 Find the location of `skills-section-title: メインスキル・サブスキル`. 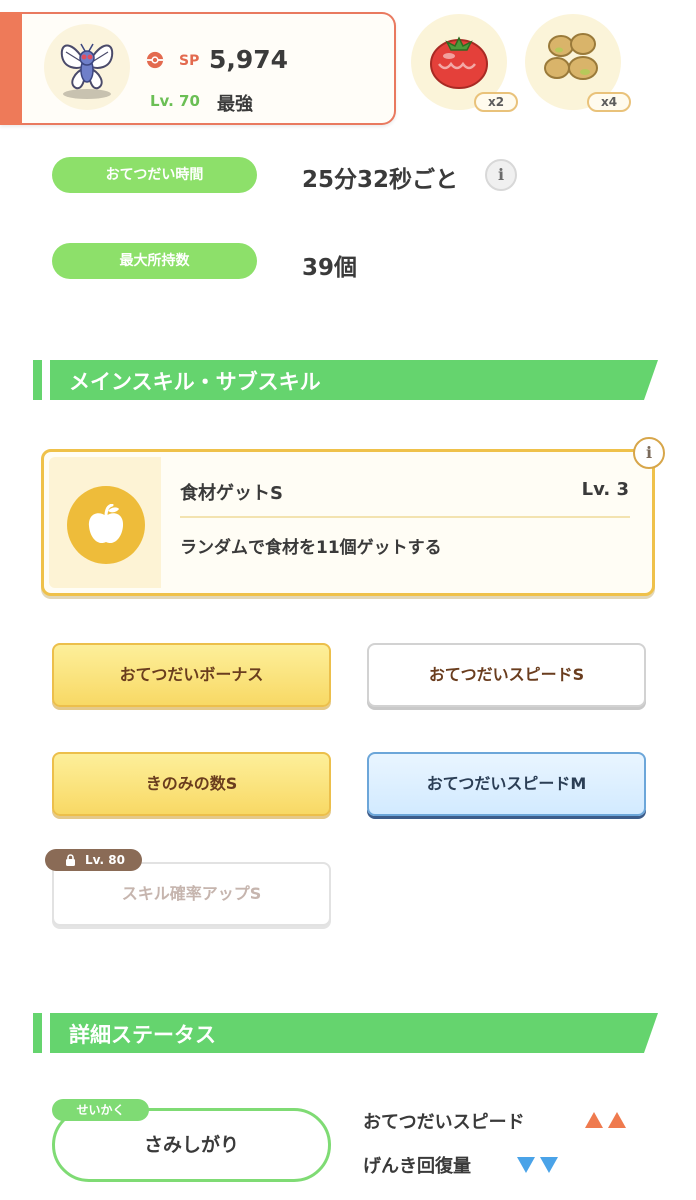

skills-section-title: メインスキル・サブスキル is located at coordinates (195, 382).